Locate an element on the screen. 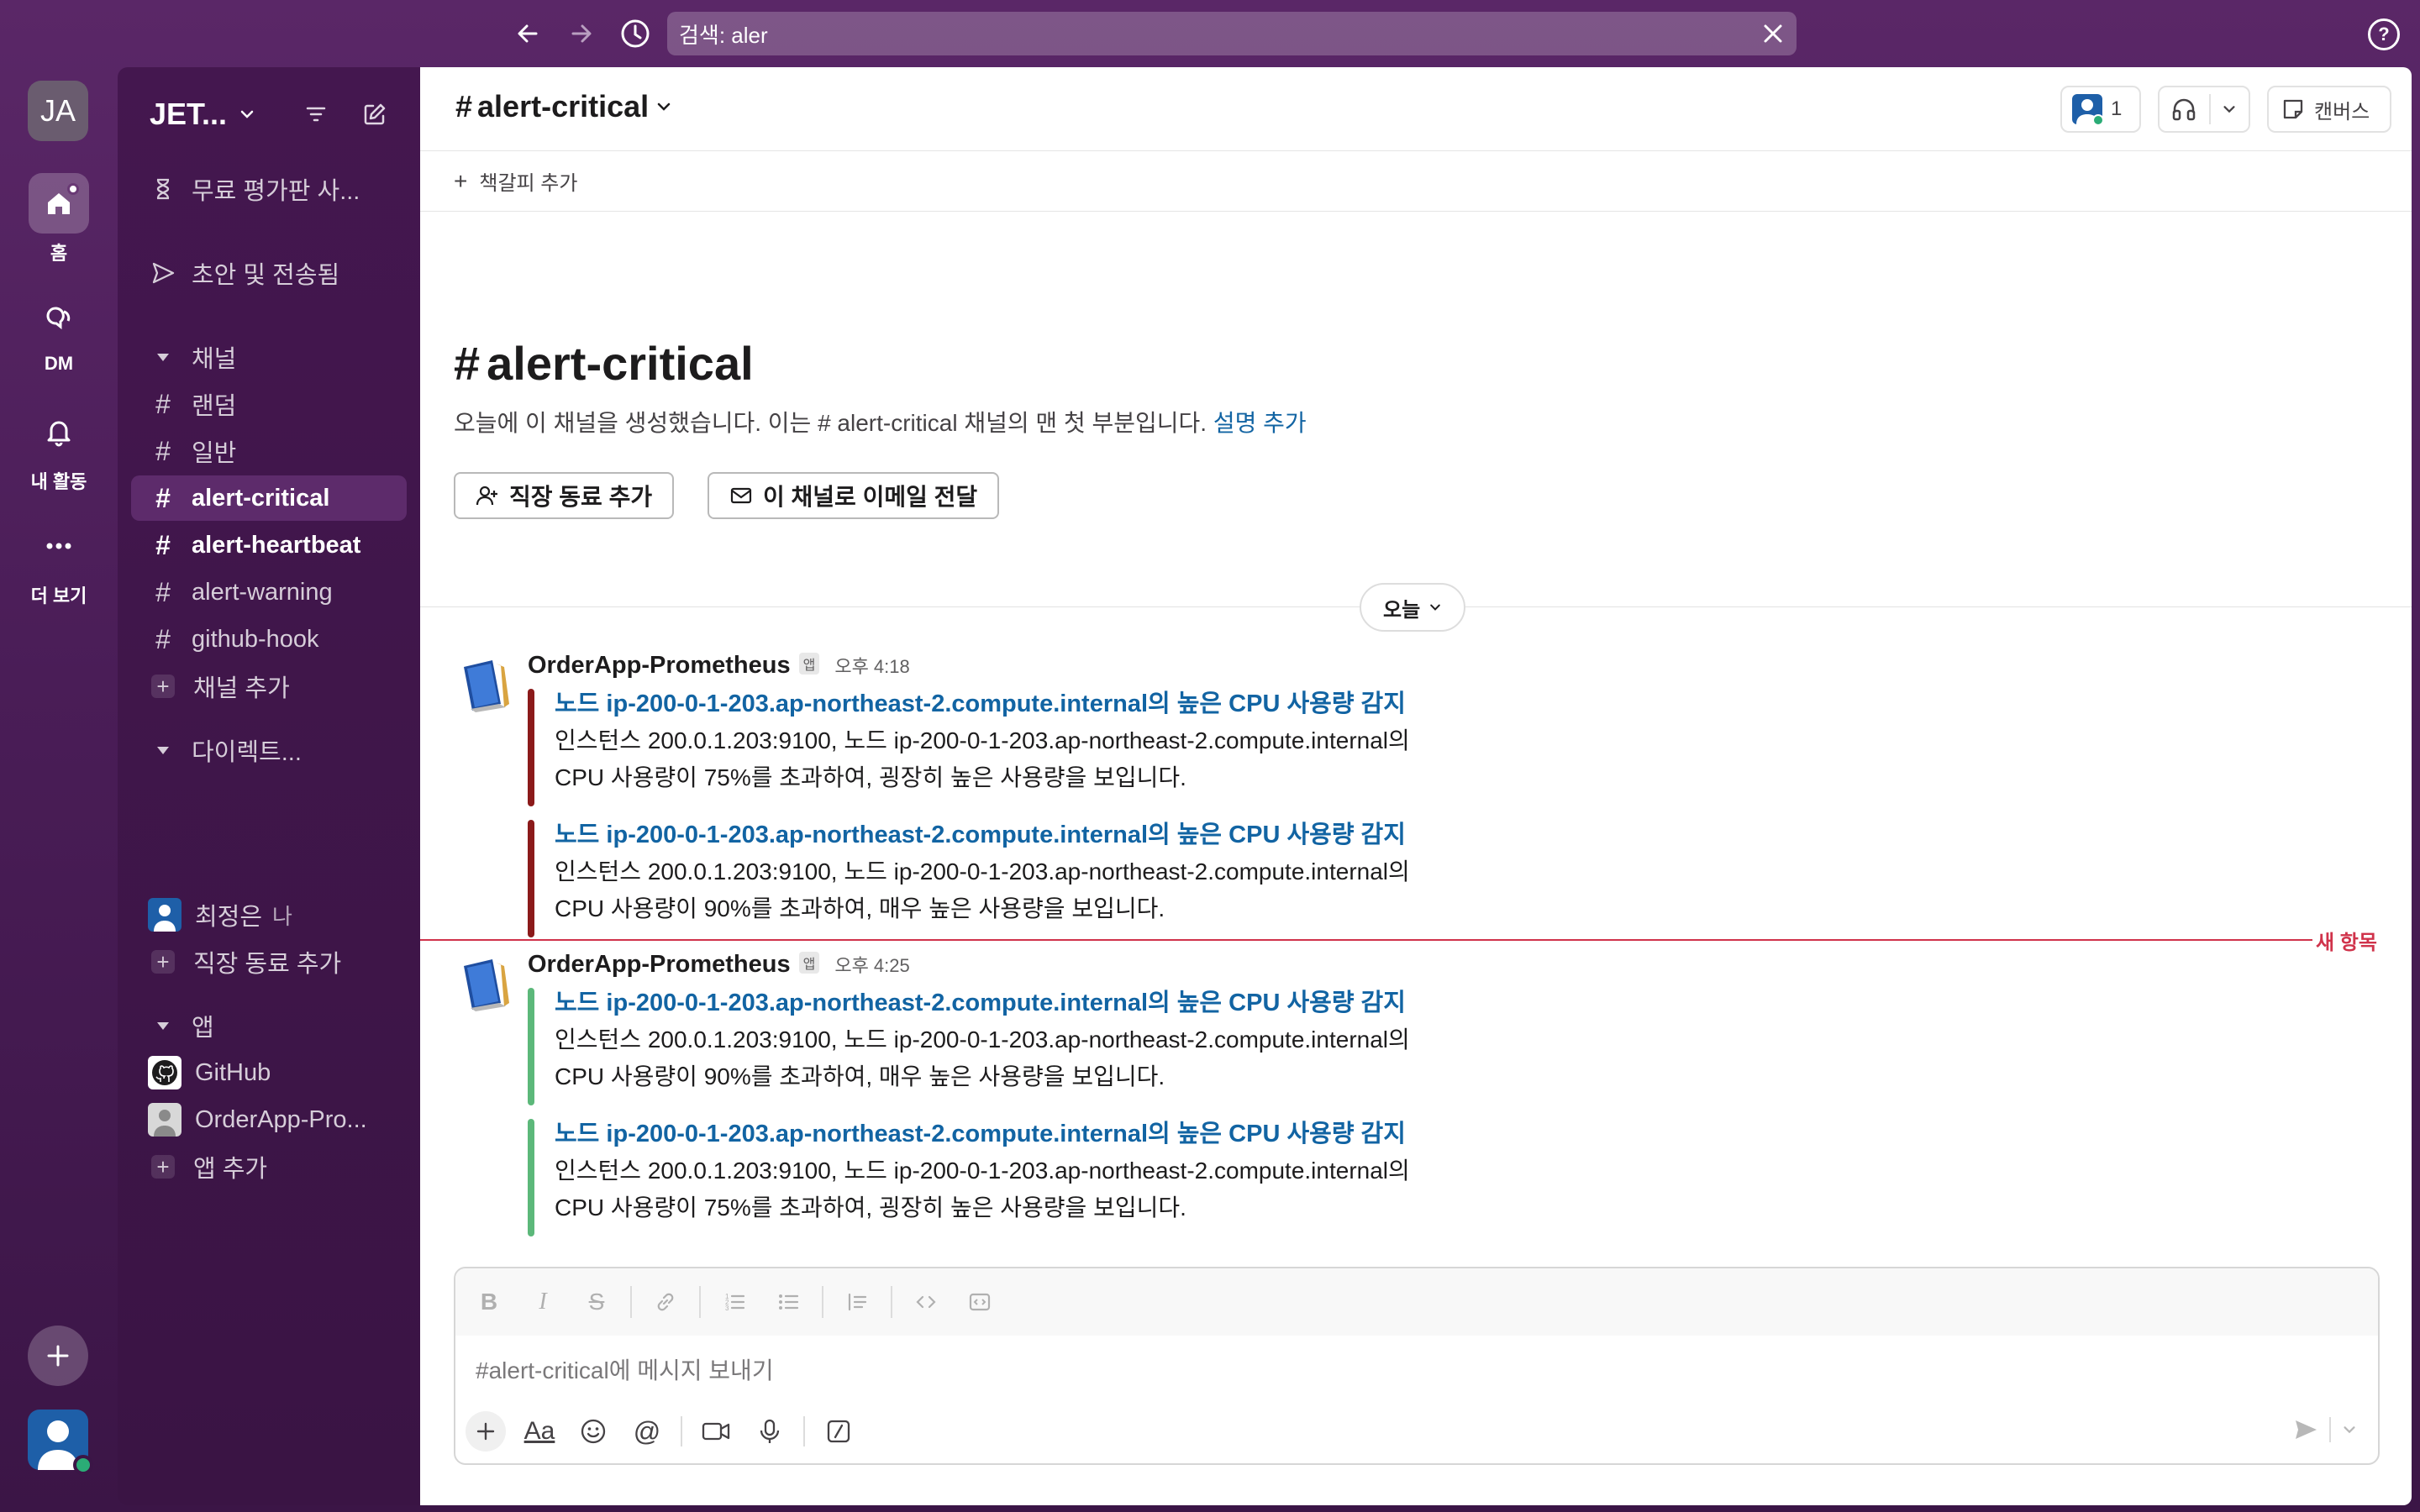 Image resolution: width=2420 pixels, height=1512 pixels. forward-arrow-icon is located at coordinates (582, 33).